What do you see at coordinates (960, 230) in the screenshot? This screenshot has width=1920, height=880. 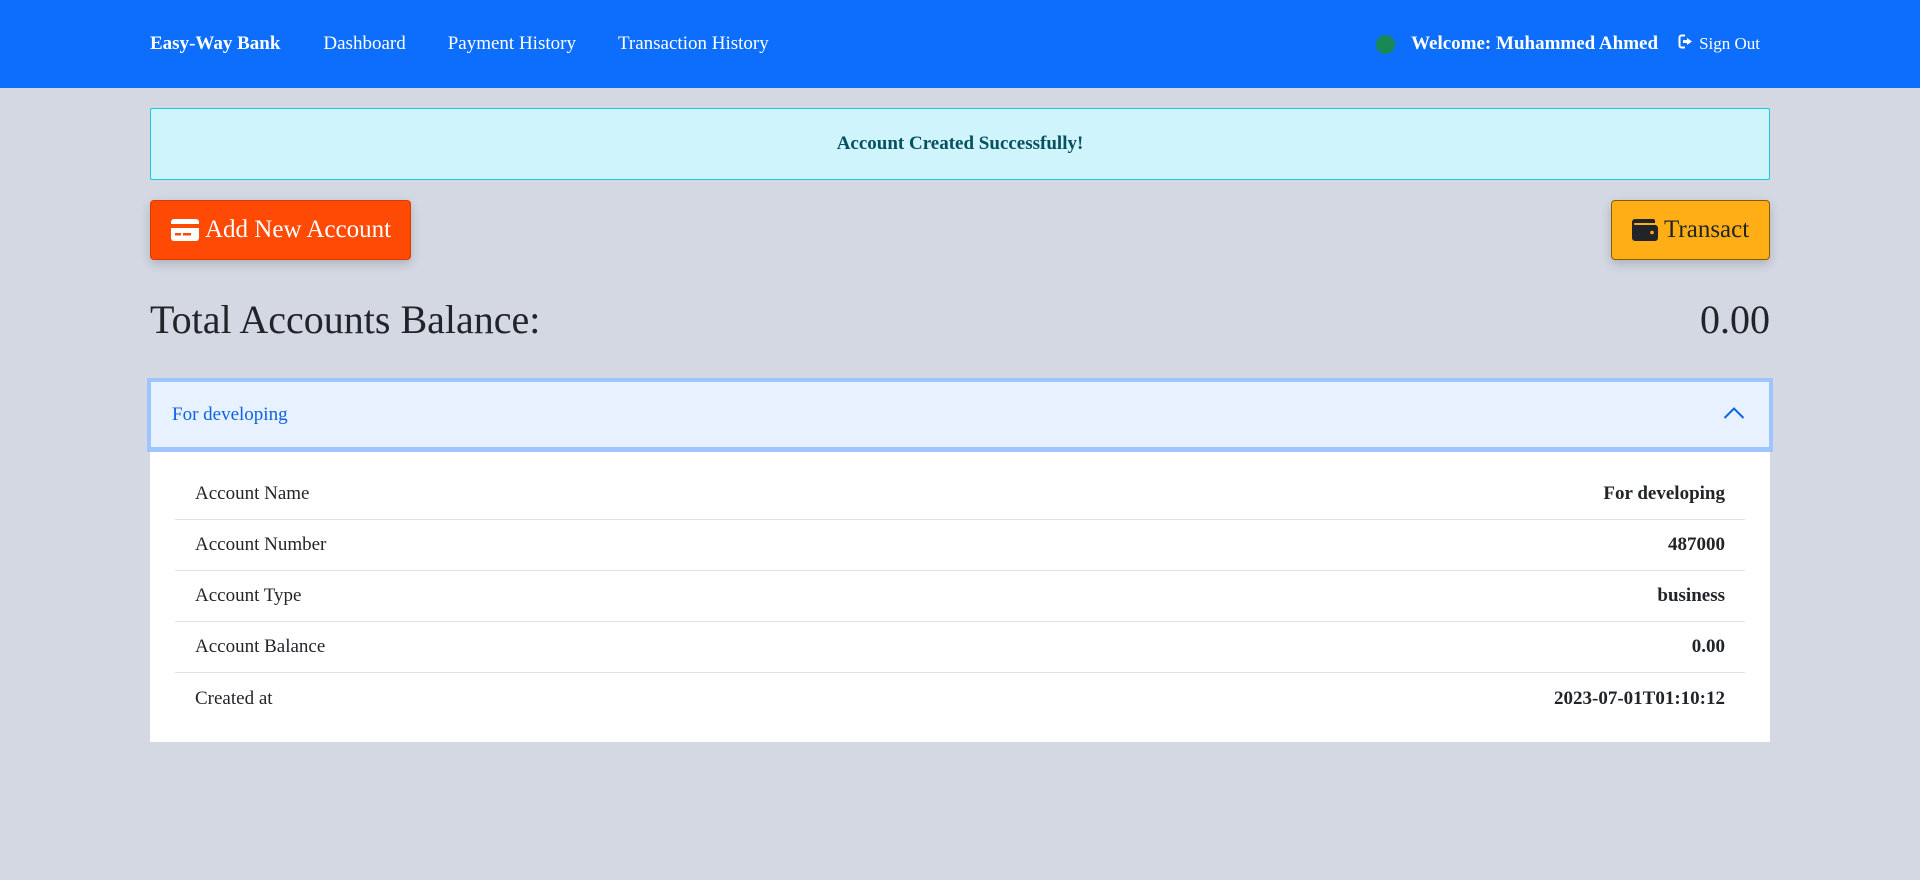 I see `action-buttons: Add New Account Transact` at bounding box center [960, 230].